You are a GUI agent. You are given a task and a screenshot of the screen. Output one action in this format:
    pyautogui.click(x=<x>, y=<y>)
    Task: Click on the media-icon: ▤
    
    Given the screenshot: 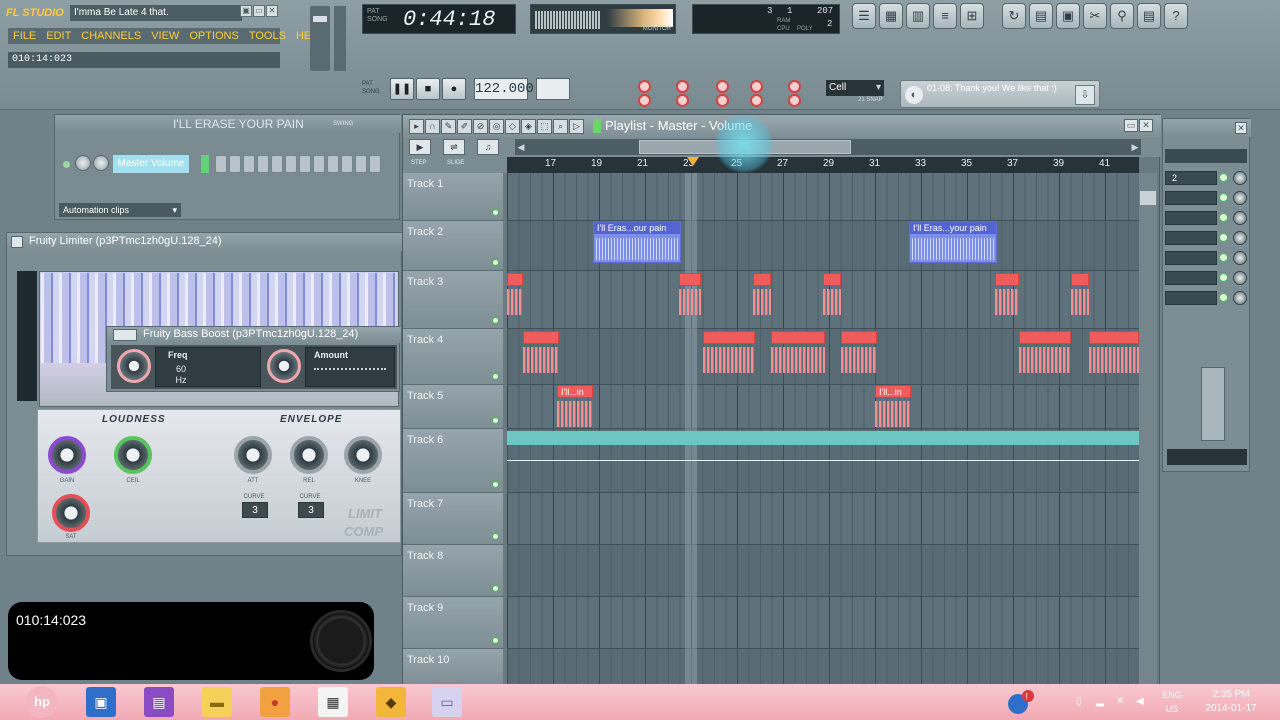 What is the action you would take?
    pyautogui.click(x=159, y=702)
    